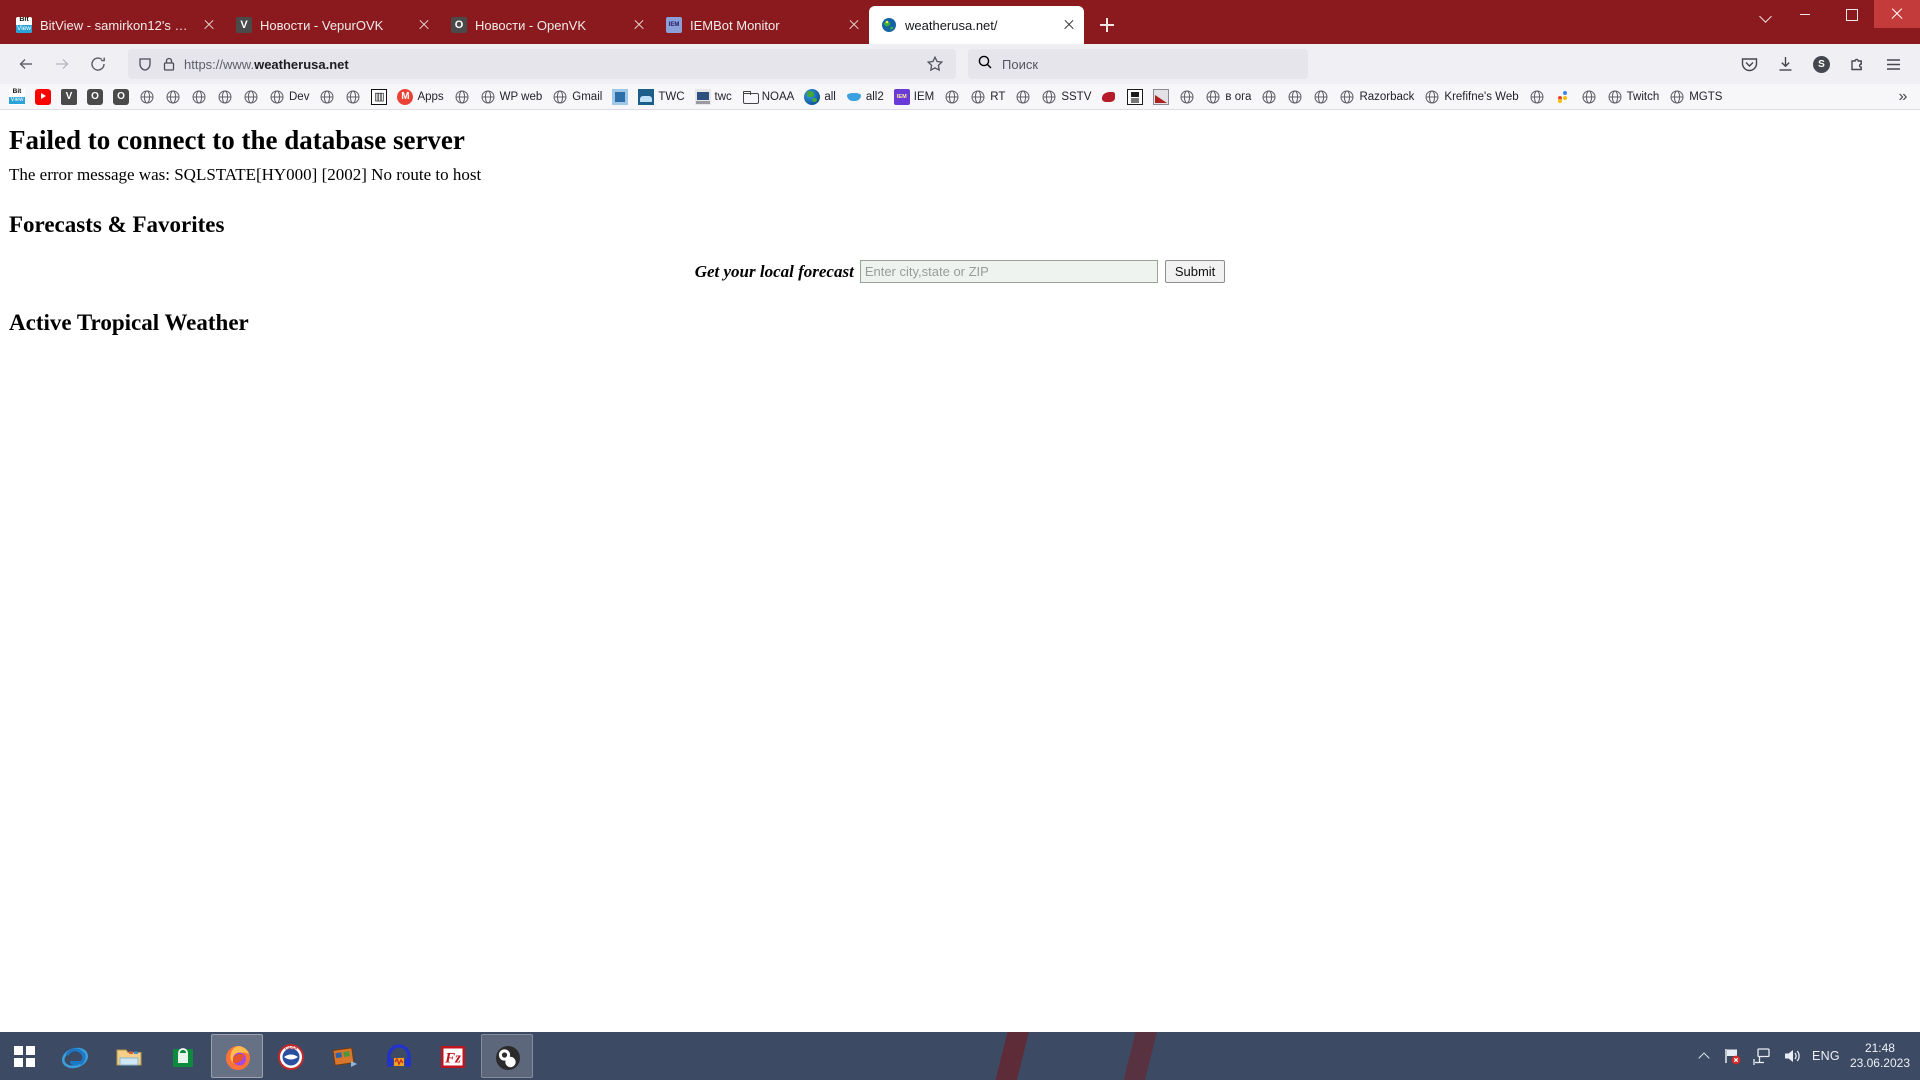 Image resolution: width=1920 pixels, height=1080 pixels. What do you see at coordinates (1228, 97) in the screenshot?
I see `bookmark-item-v-oga: в ога` at bounding box center [1228, 97].